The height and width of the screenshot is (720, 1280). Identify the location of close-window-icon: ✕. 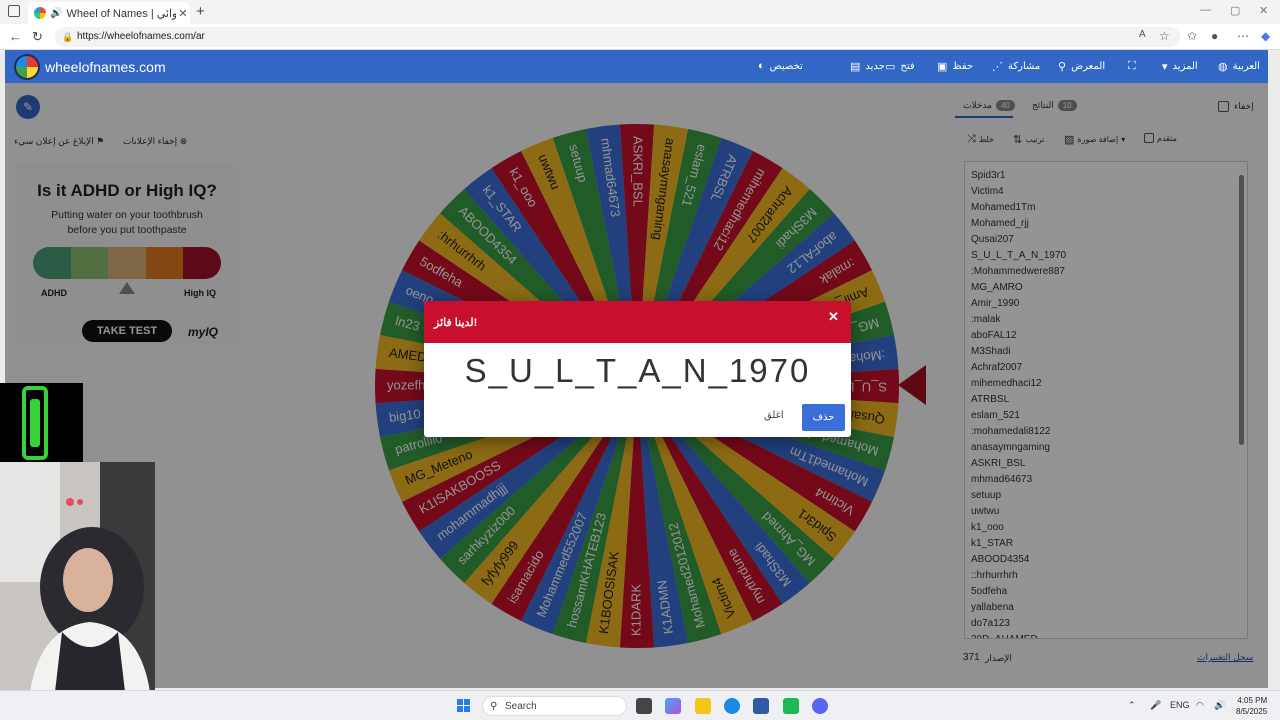
(1263, 10).